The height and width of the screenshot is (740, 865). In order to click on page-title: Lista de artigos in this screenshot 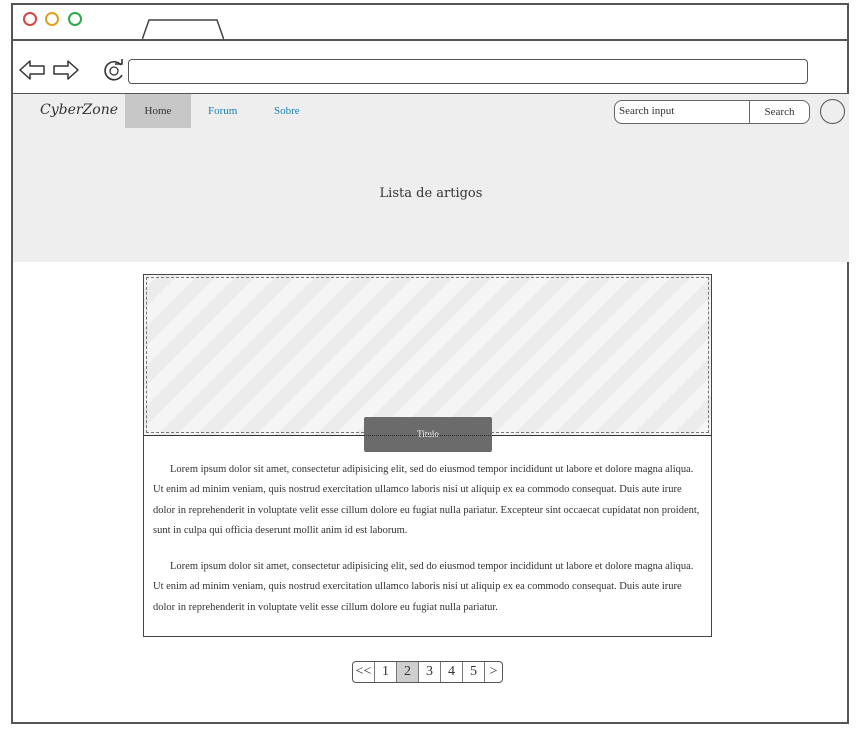, I will do `click(431, 193)`.